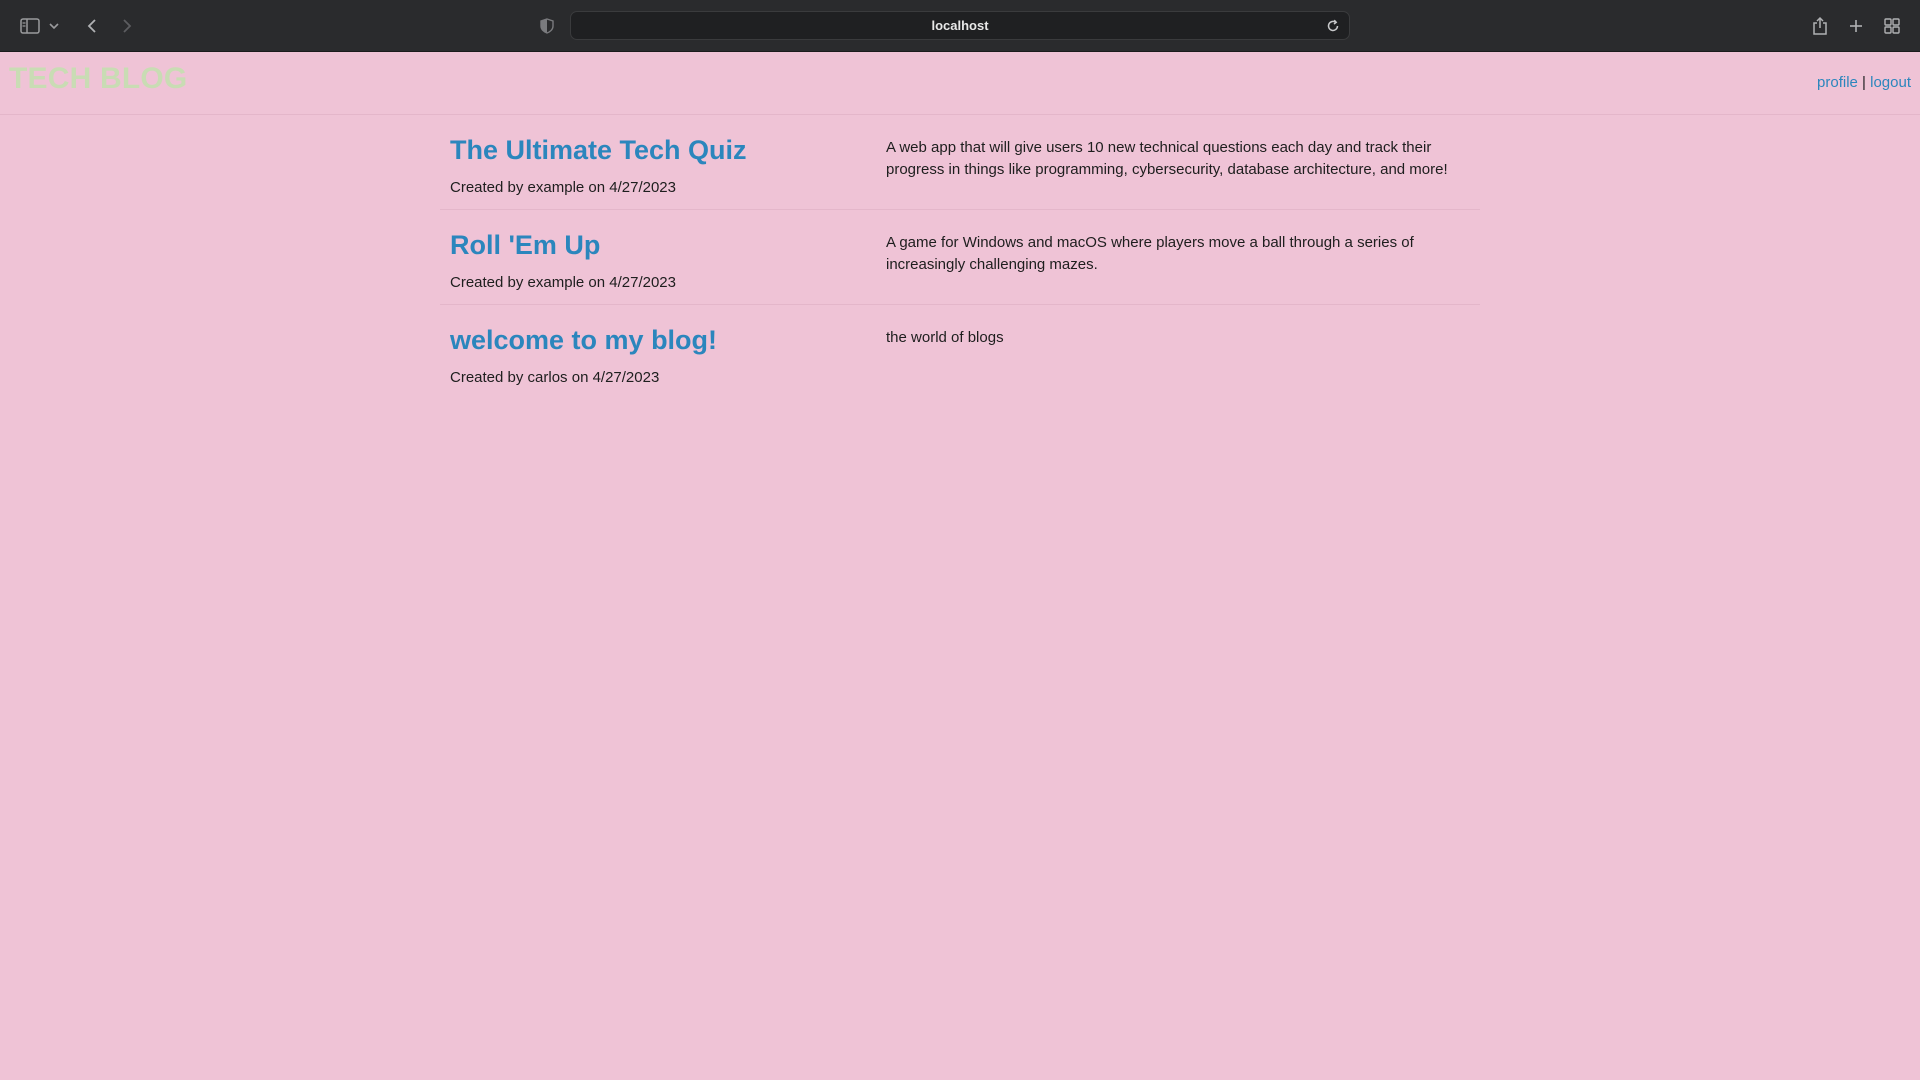 This screenshot has height=1080, width=1920. I want to click on forward-icon, so click(127, 26).